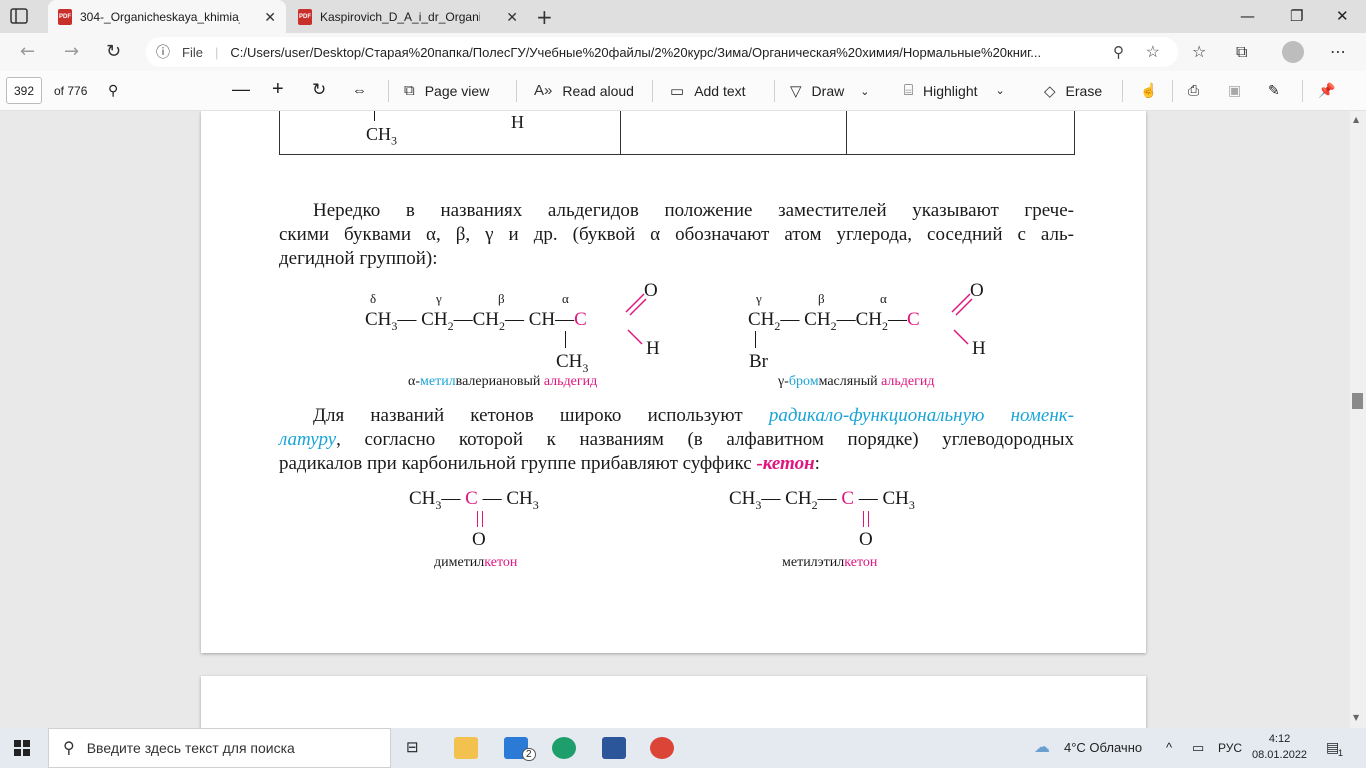 Image resolution: width=1366 pixels, height=768 pixels. What do you see at coordinates (1169, 747) in the screenshot?
I see `chevron-up-icon: ^` at bounding box center [1169, 747].